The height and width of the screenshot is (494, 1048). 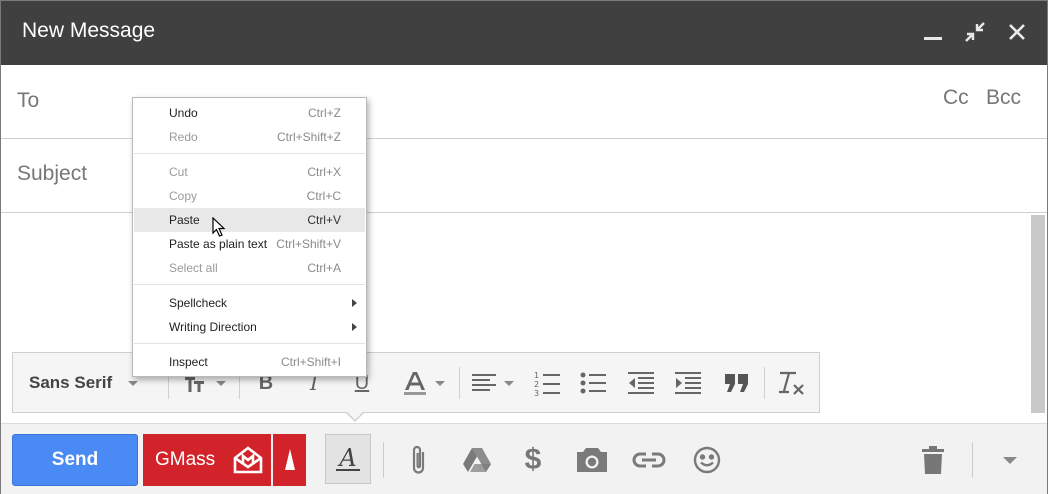 I want to click on menu-item-writing-direction: Writing Direction, so click(x=249, y=327).